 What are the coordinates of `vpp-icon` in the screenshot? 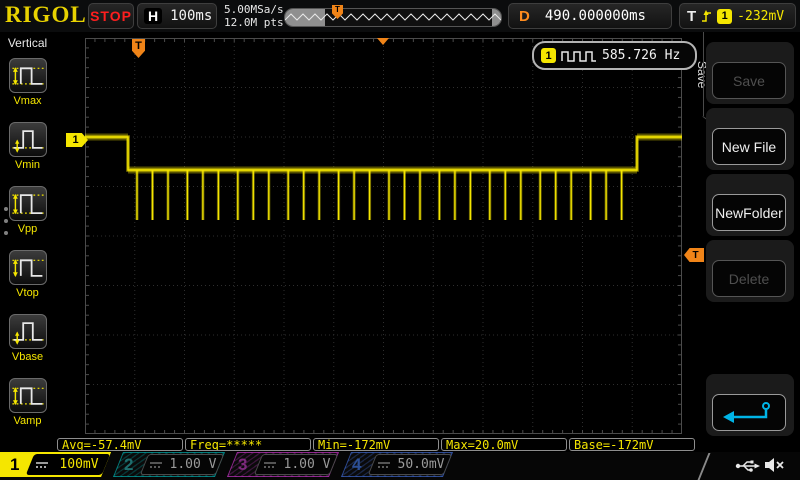 It's located at (27, 203).